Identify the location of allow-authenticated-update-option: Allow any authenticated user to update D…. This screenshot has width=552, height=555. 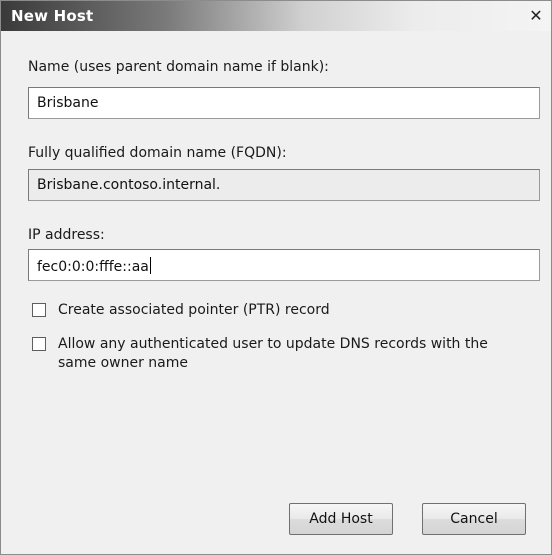
(280, 354).